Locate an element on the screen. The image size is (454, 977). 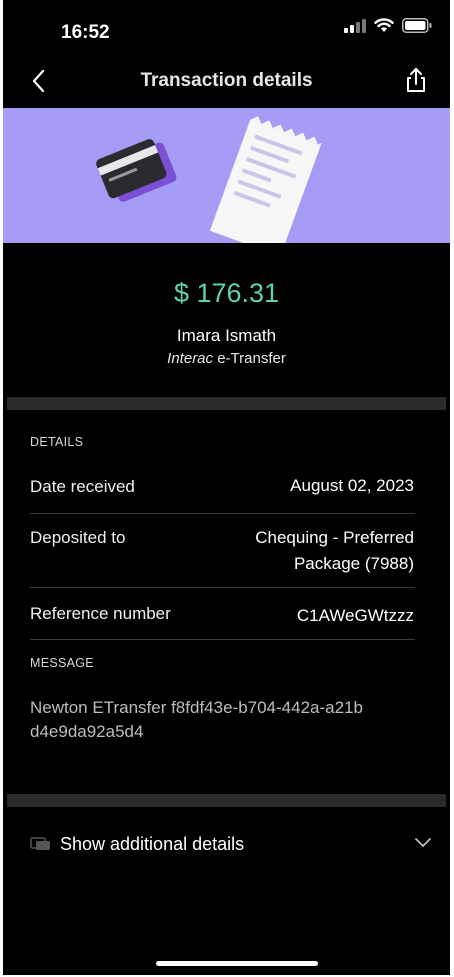
transaction-amount: $ 176.31 is located at coordinates (226, 293).